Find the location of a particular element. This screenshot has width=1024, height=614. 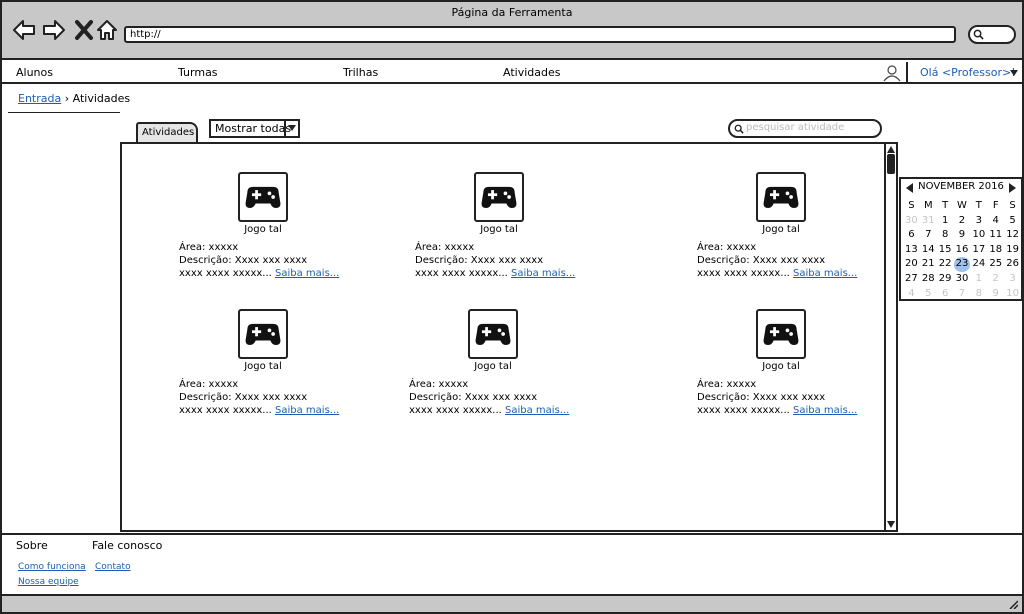

calendar-day: 20 is located at coordinates (911, 264).